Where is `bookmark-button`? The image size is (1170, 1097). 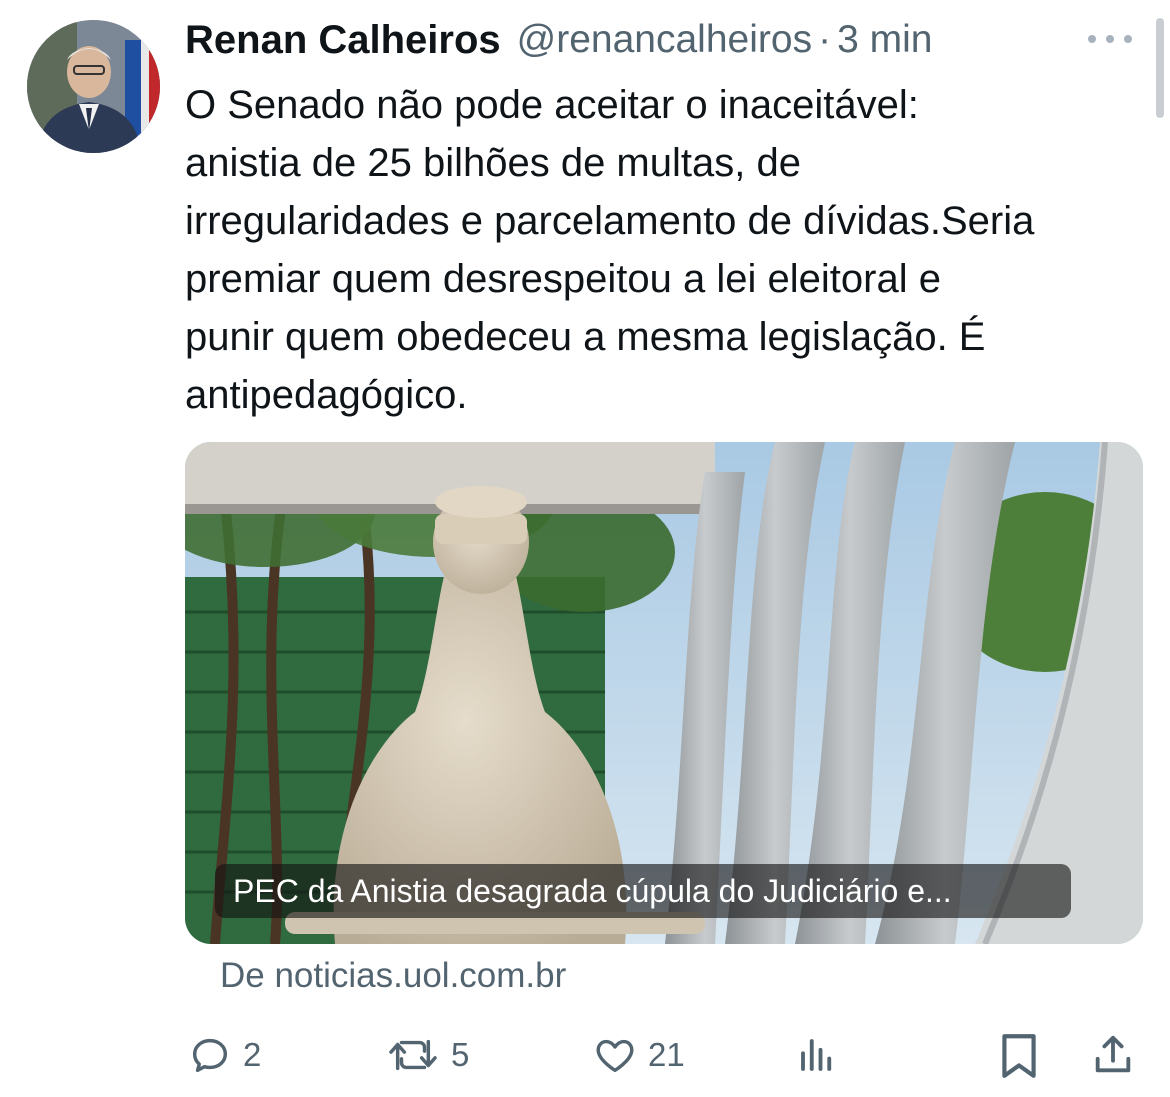
bookmark-button is located at coordinates (1019, 1055).